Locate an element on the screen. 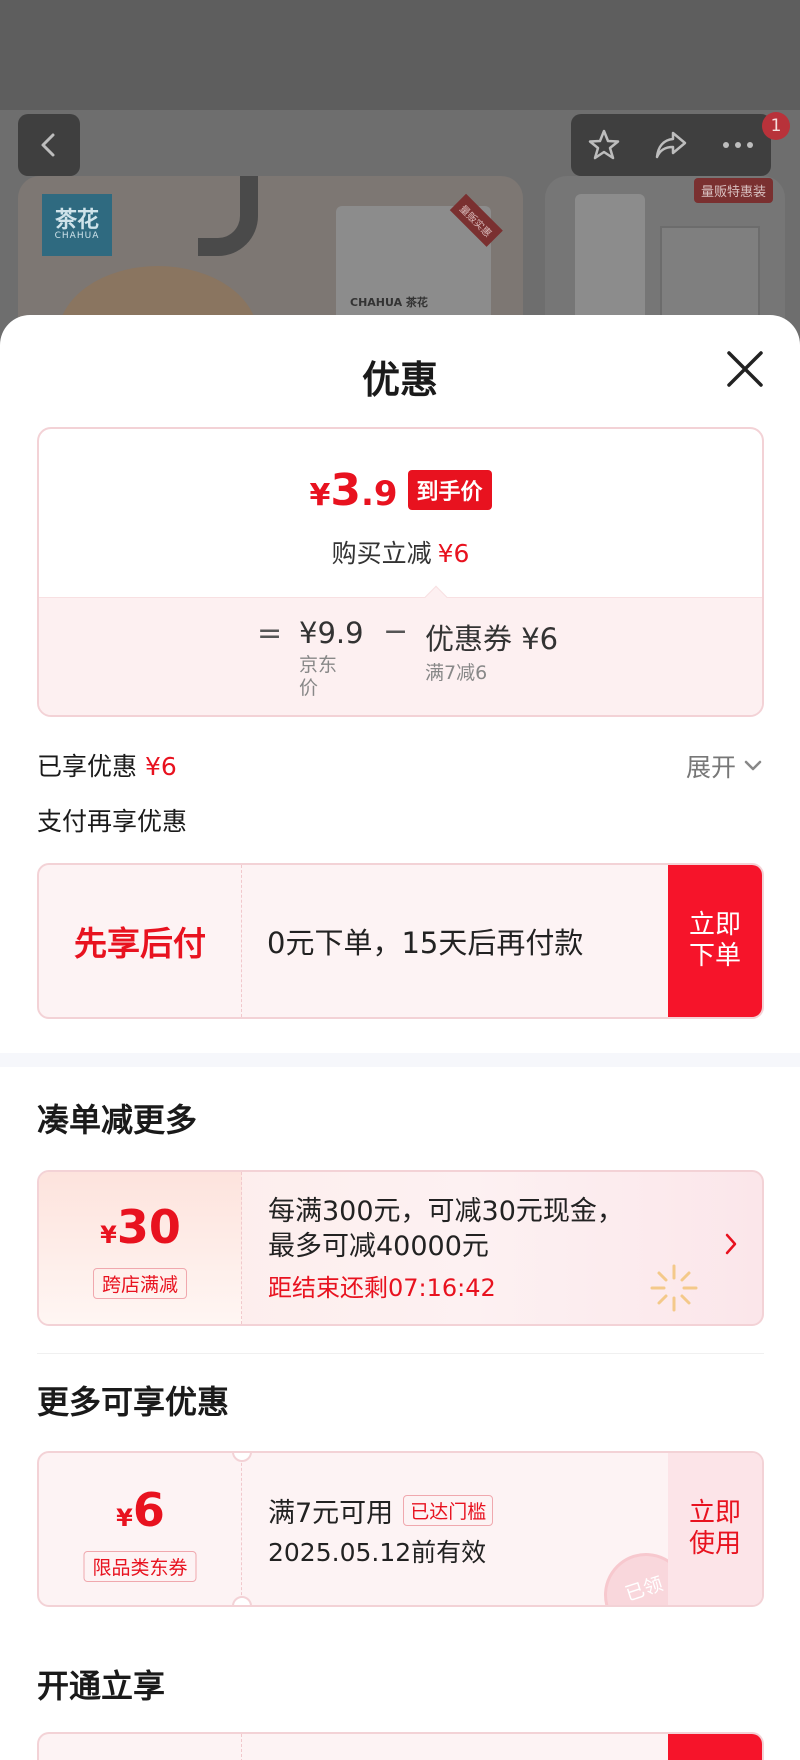  coupon-condition-row: 满7元可用 已达门槛 is located at coordinates (381, 1510).